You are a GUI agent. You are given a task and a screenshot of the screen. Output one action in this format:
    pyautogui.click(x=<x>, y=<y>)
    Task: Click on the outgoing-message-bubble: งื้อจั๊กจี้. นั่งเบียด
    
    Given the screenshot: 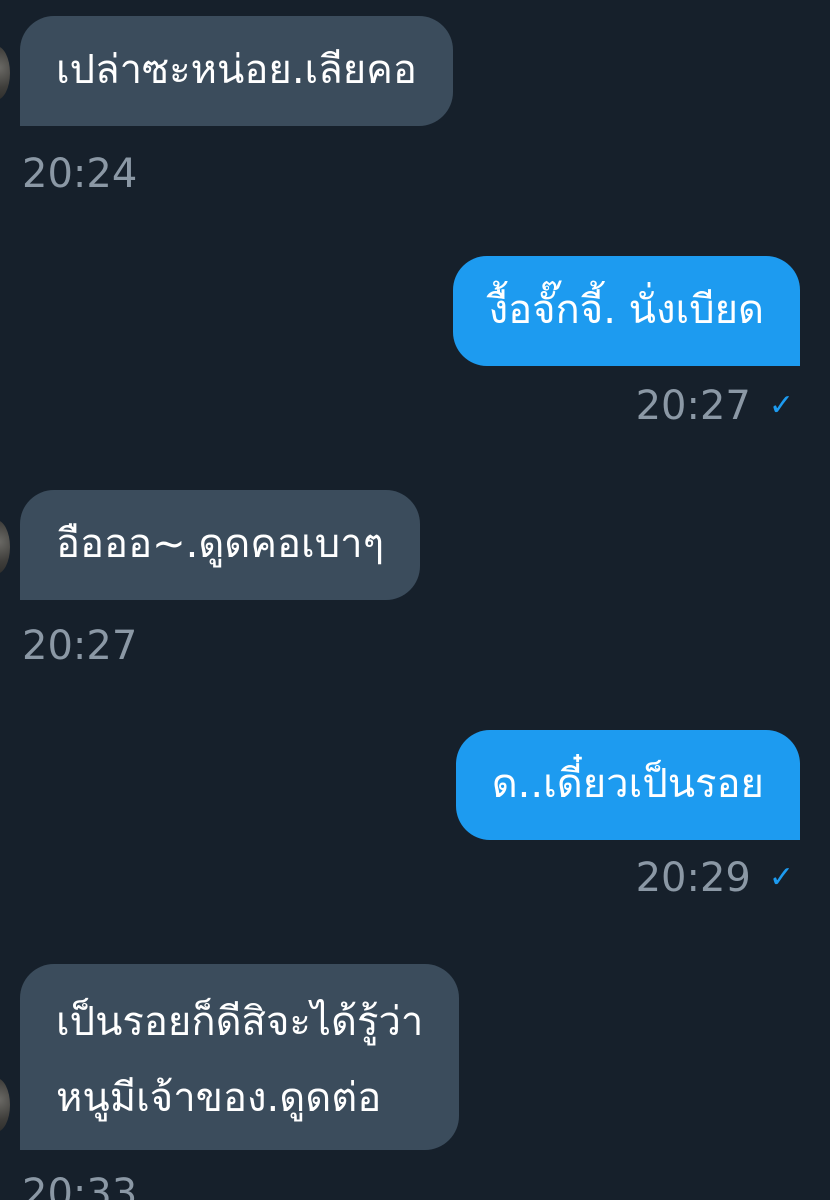 What is the action you would take?
    pyautogui.click(x=626, y=311)
    